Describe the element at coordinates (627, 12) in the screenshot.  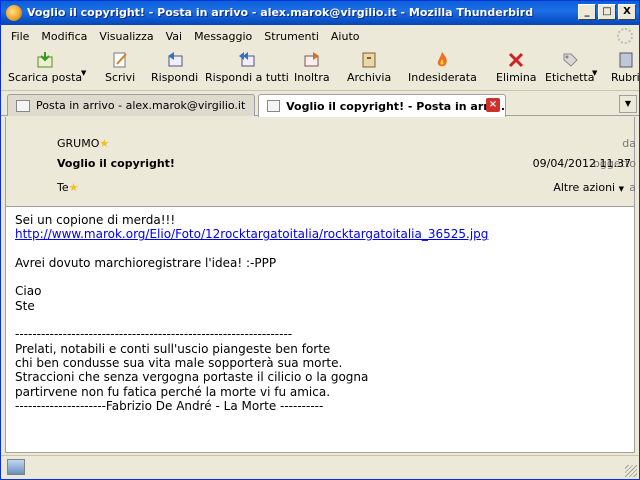
I see `close-button: X` at that location.